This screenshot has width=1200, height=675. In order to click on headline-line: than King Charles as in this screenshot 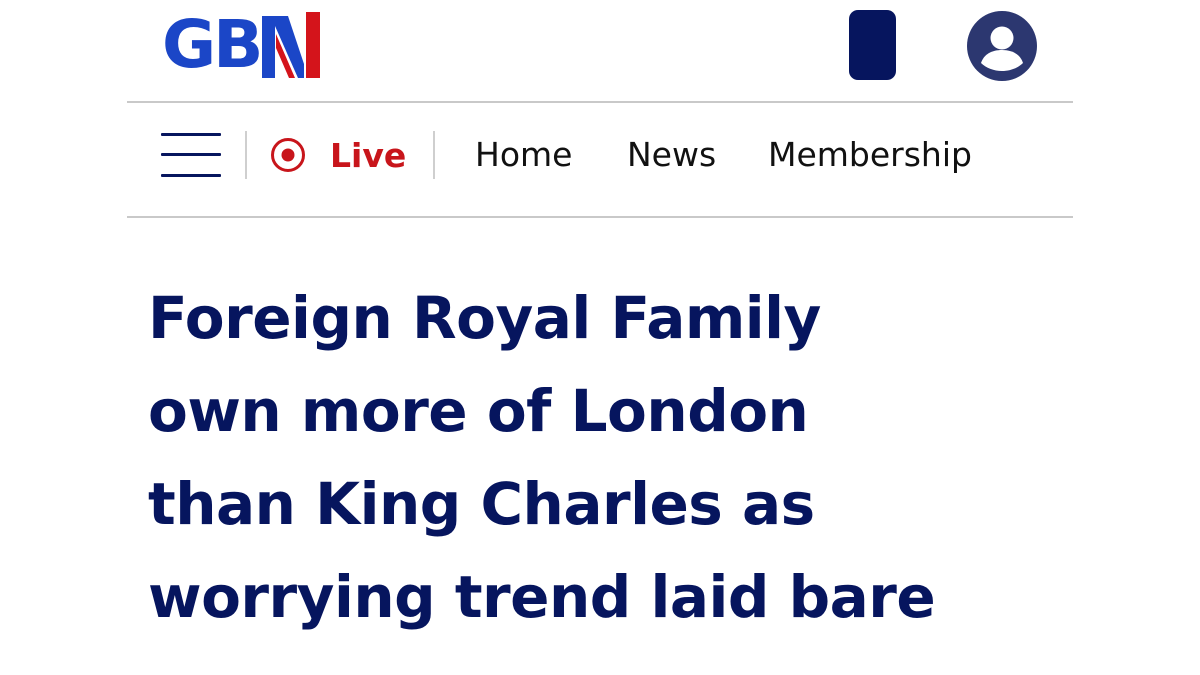, I will do `click(481, 504)`.